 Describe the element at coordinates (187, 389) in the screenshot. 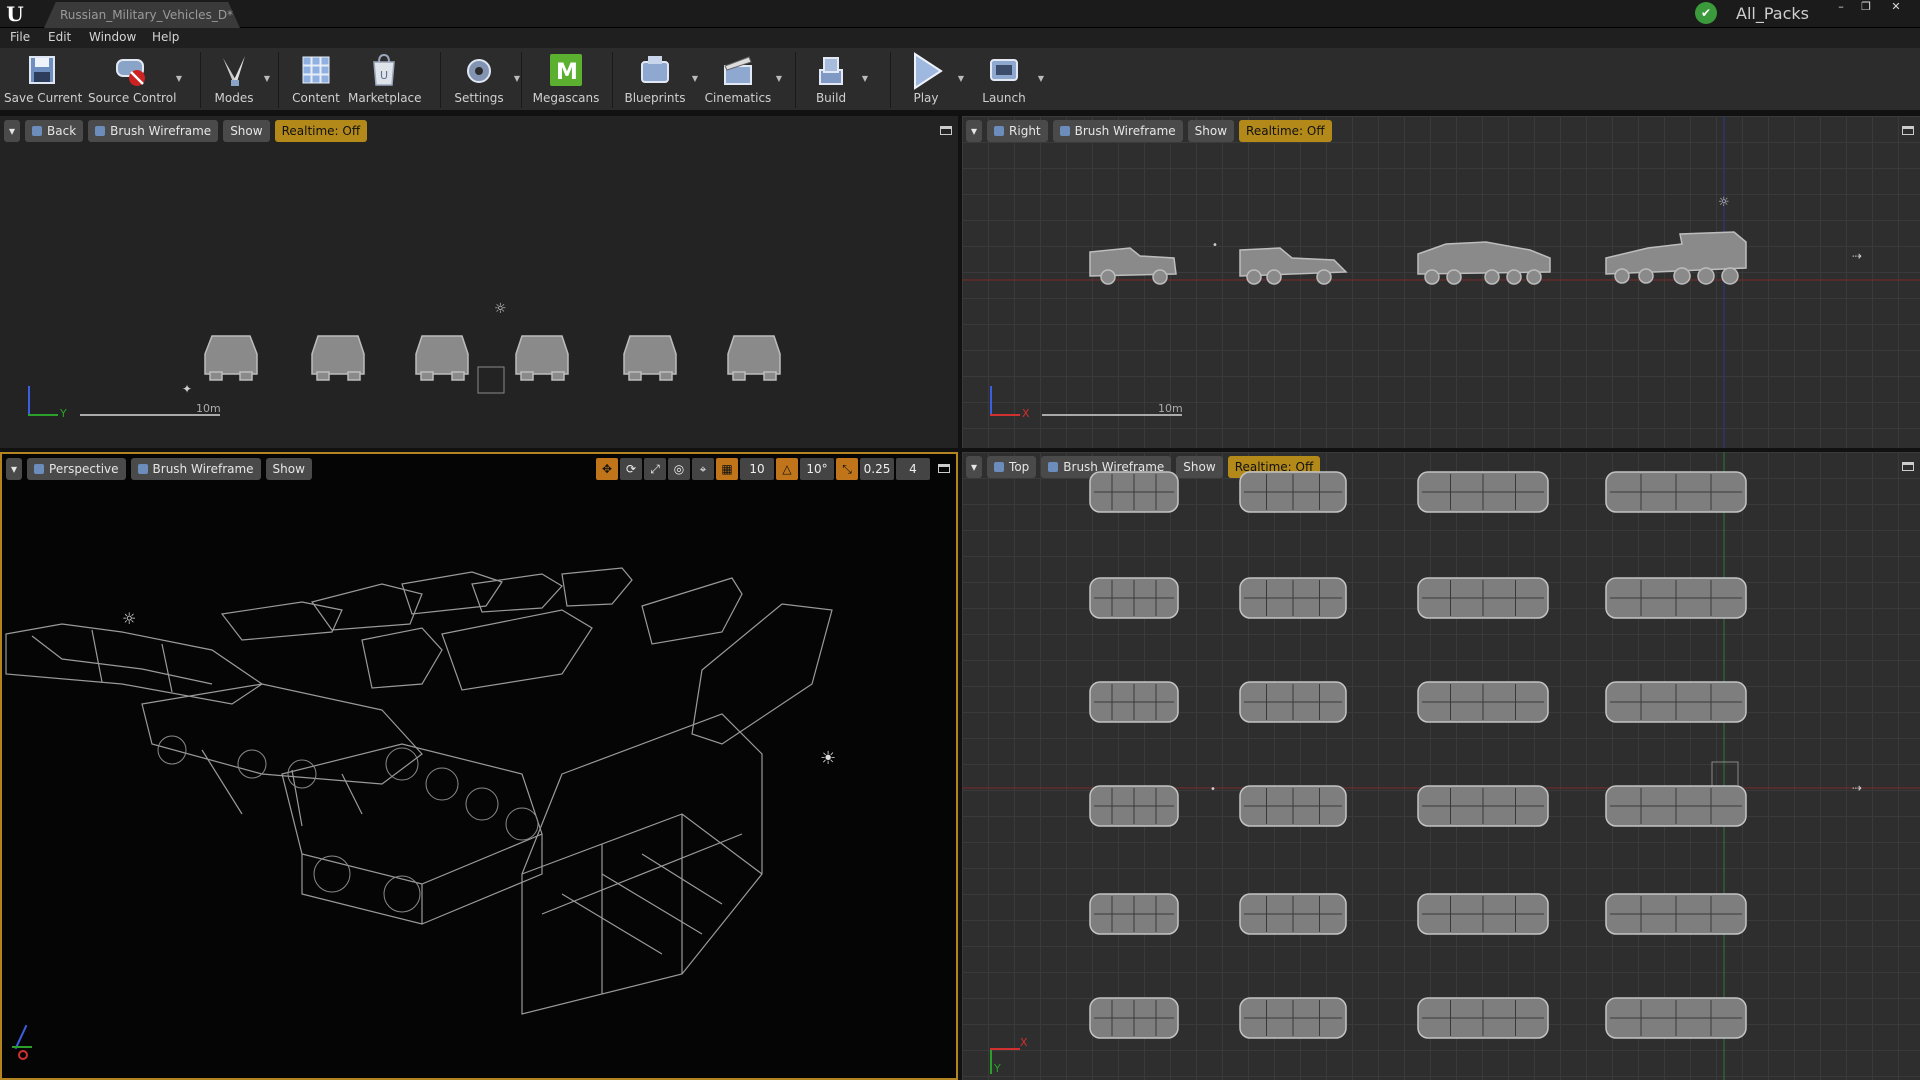

I see `light-icon: ✦` at that location.